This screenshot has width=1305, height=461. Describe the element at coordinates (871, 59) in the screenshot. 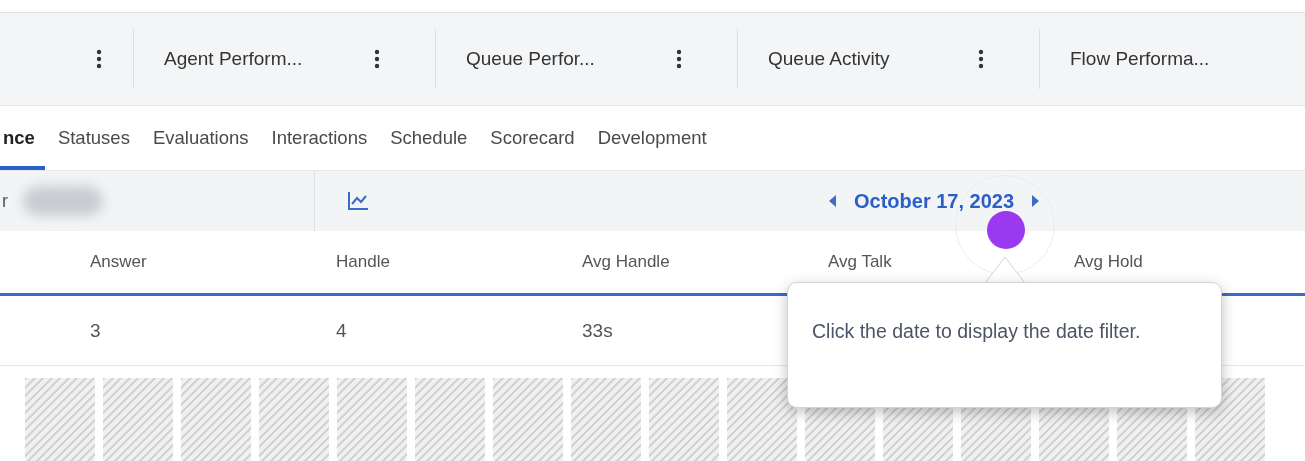

I see `dashboard-tab: Queue Activity` at that location.